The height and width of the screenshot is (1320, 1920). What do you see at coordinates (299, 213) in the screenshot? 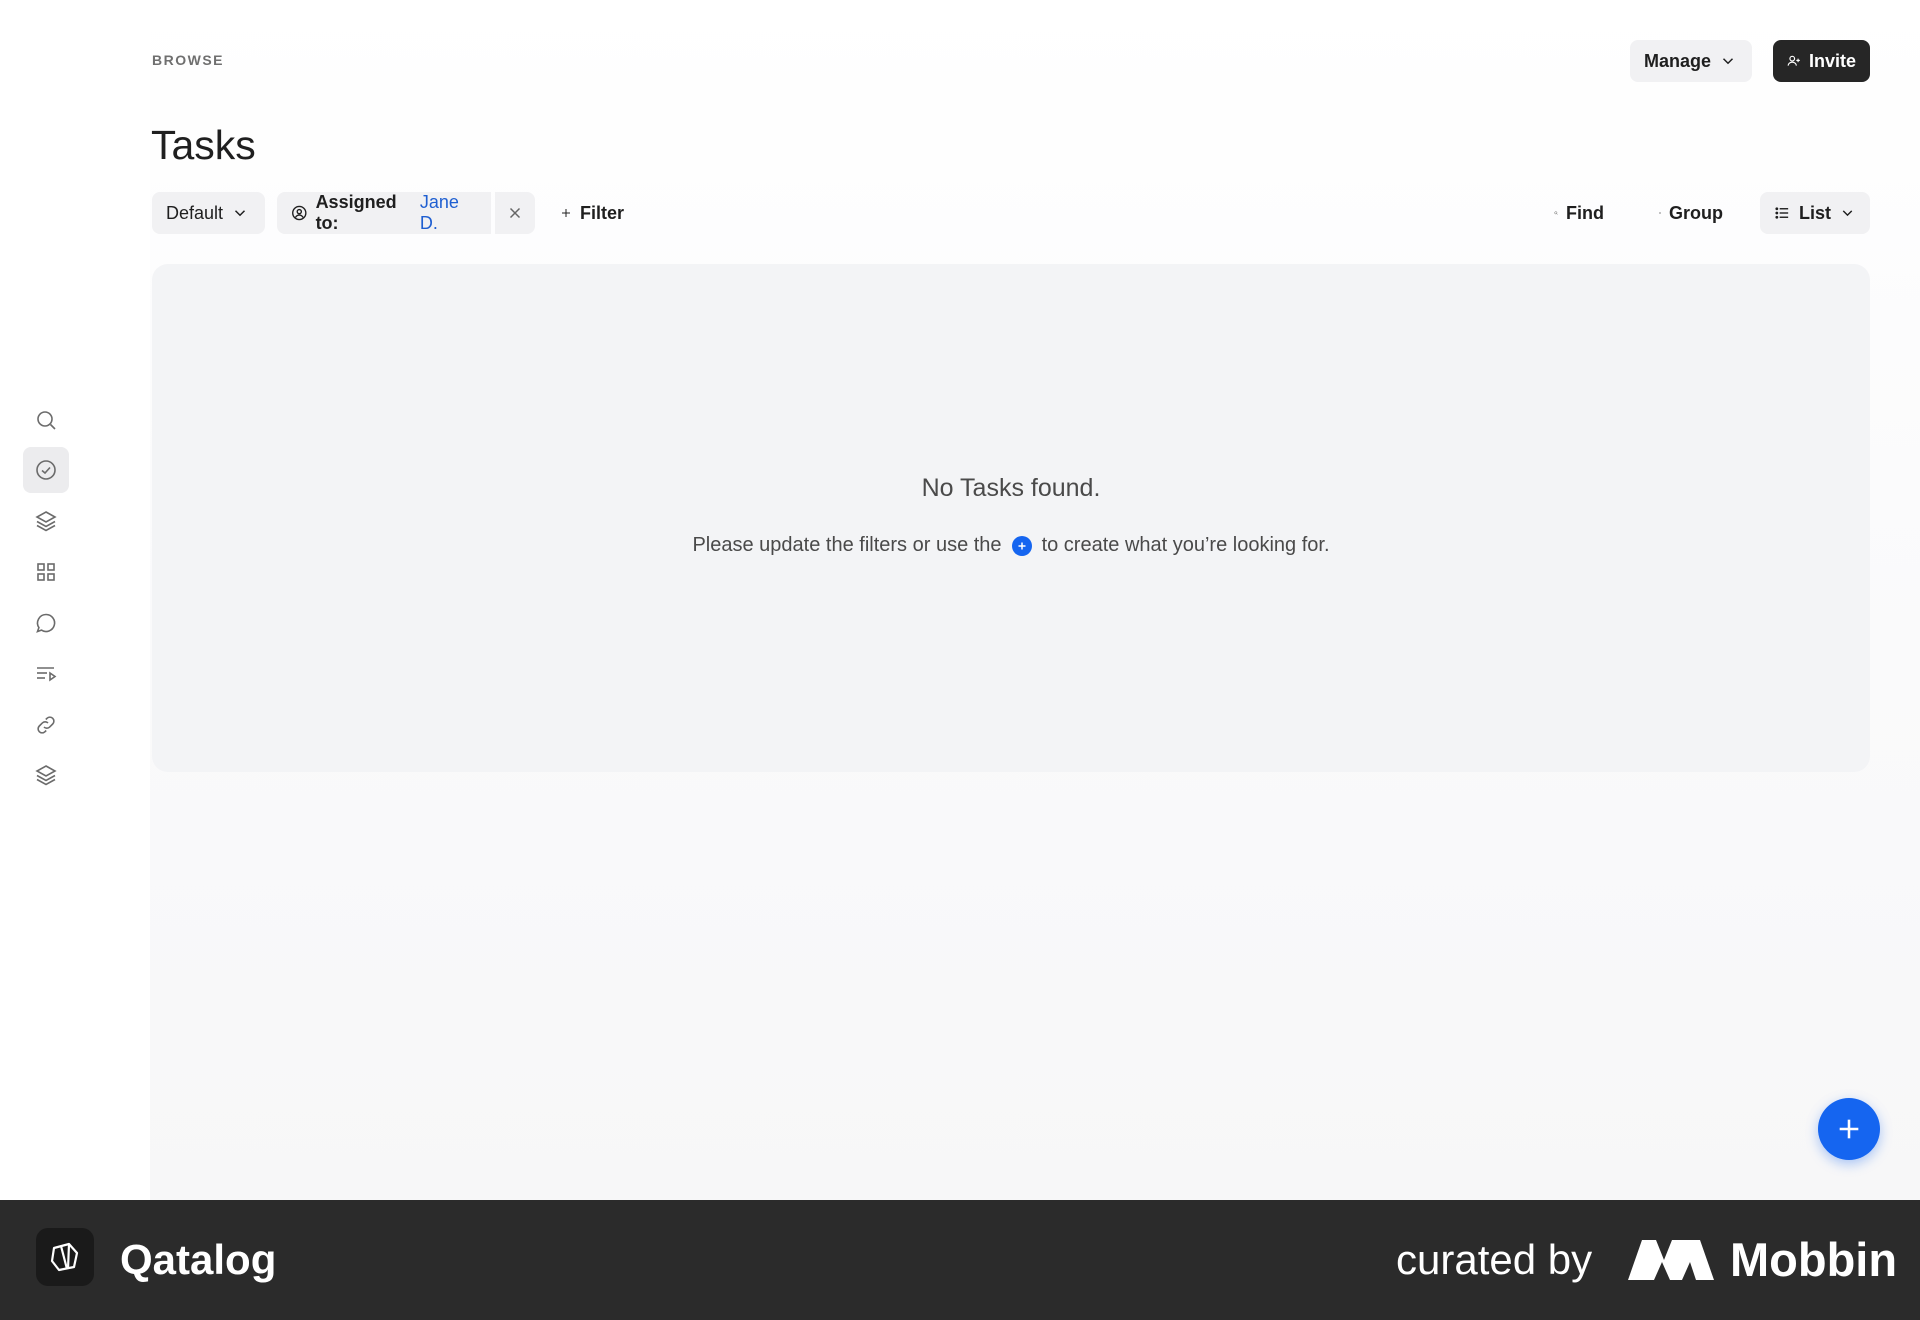
I see `user-circle-icon` at bounding box center [299, 213].